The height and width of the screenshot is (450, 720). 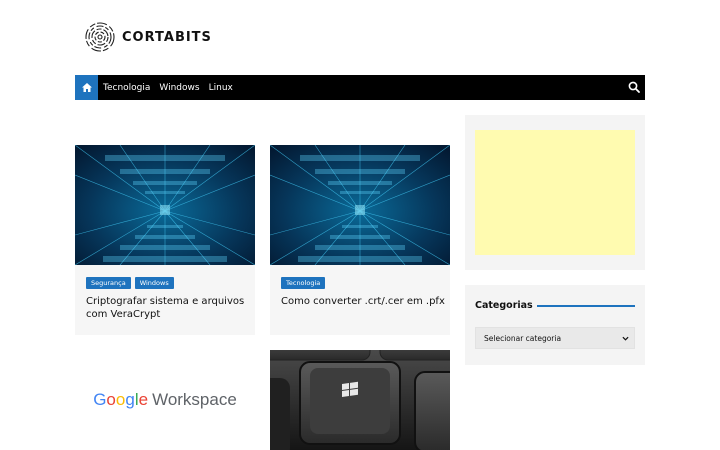 I want to click on ad-slot, so click(x=555, y=192).